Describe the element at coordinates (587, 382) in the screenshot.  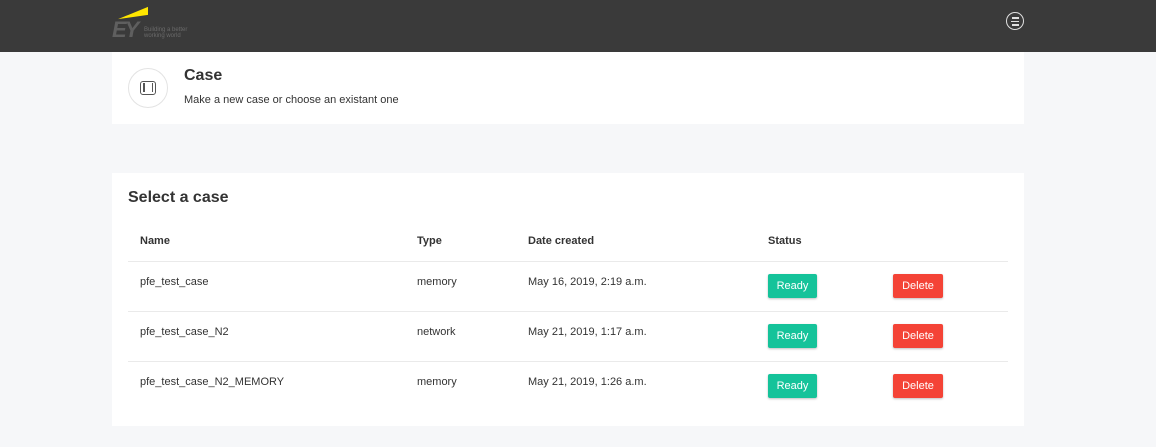
I see `case-date: May 21, 2019, 1:26 a.m.` at that location.